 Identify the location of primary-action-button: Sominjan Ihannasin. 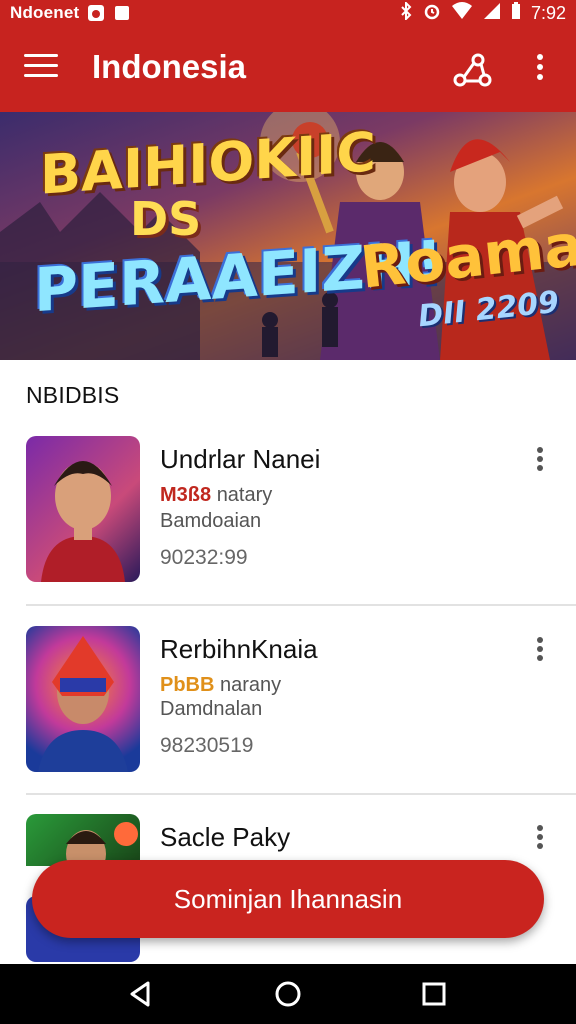
(288, 899).